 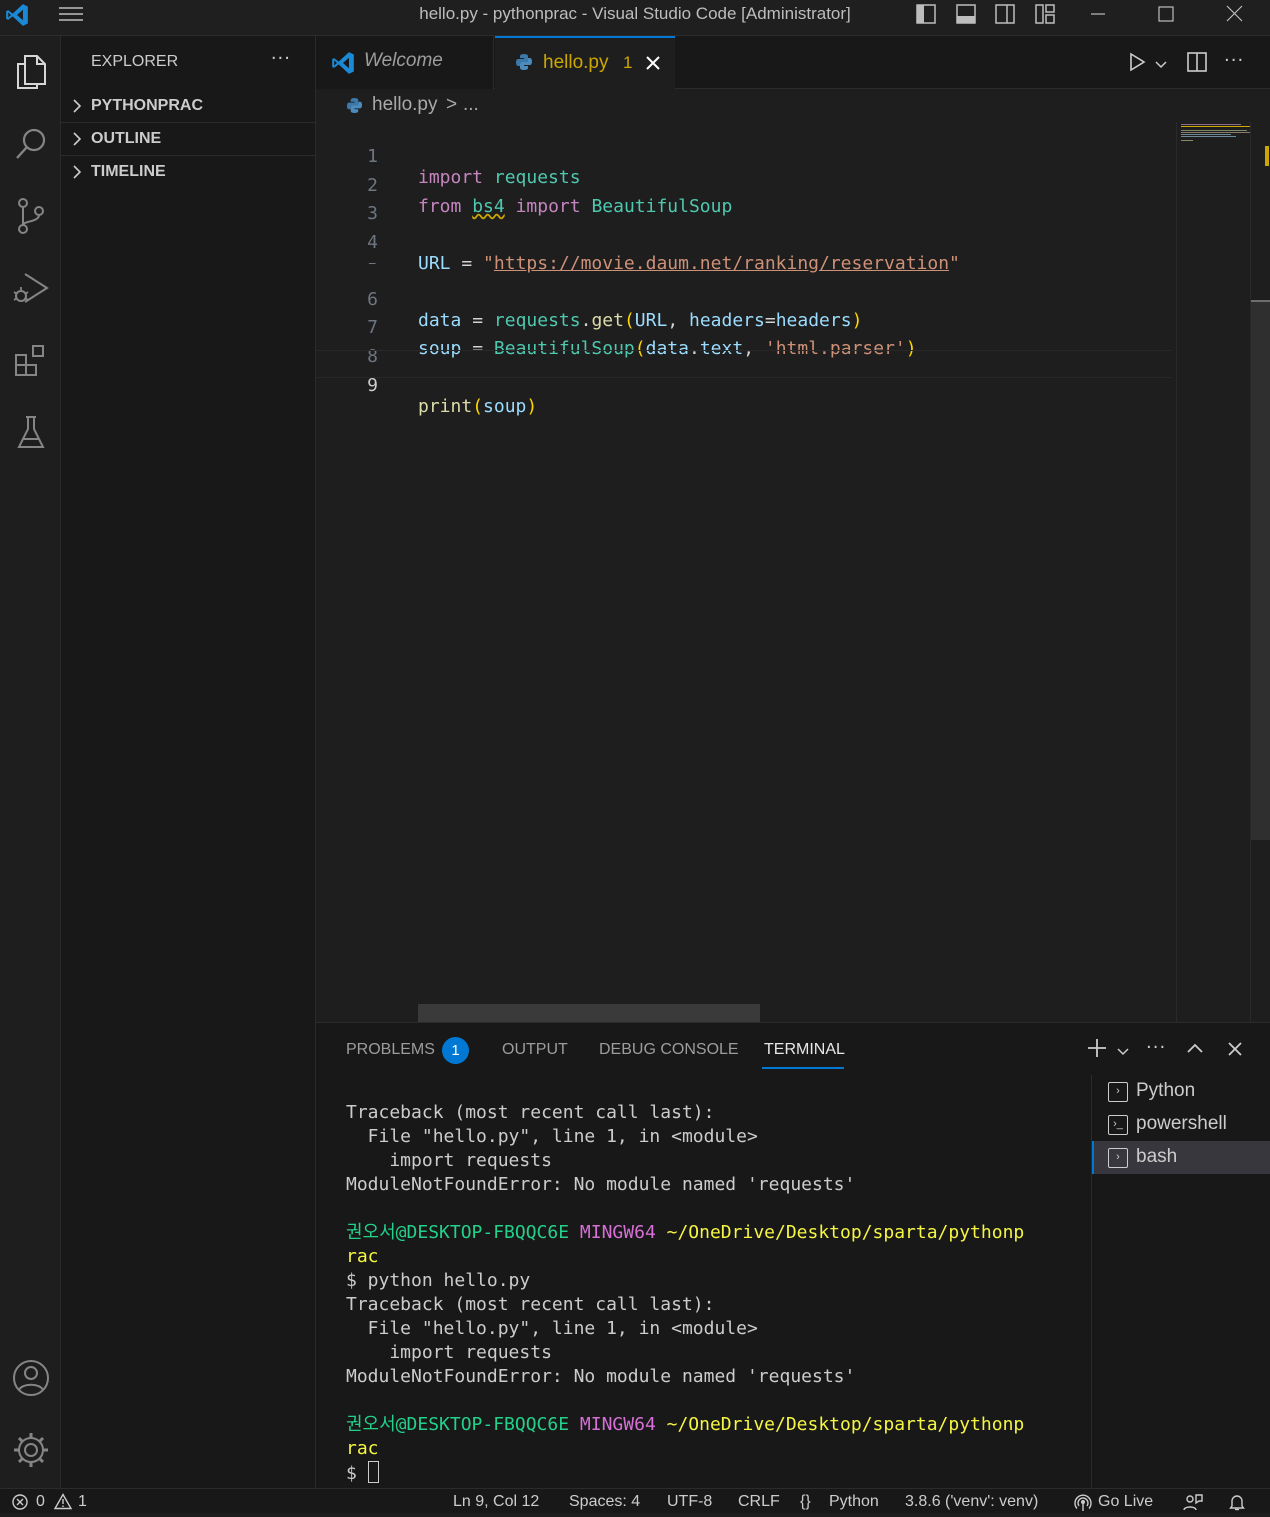 I want to click on new-terminal-icon, so click(x=1097, y=1050).